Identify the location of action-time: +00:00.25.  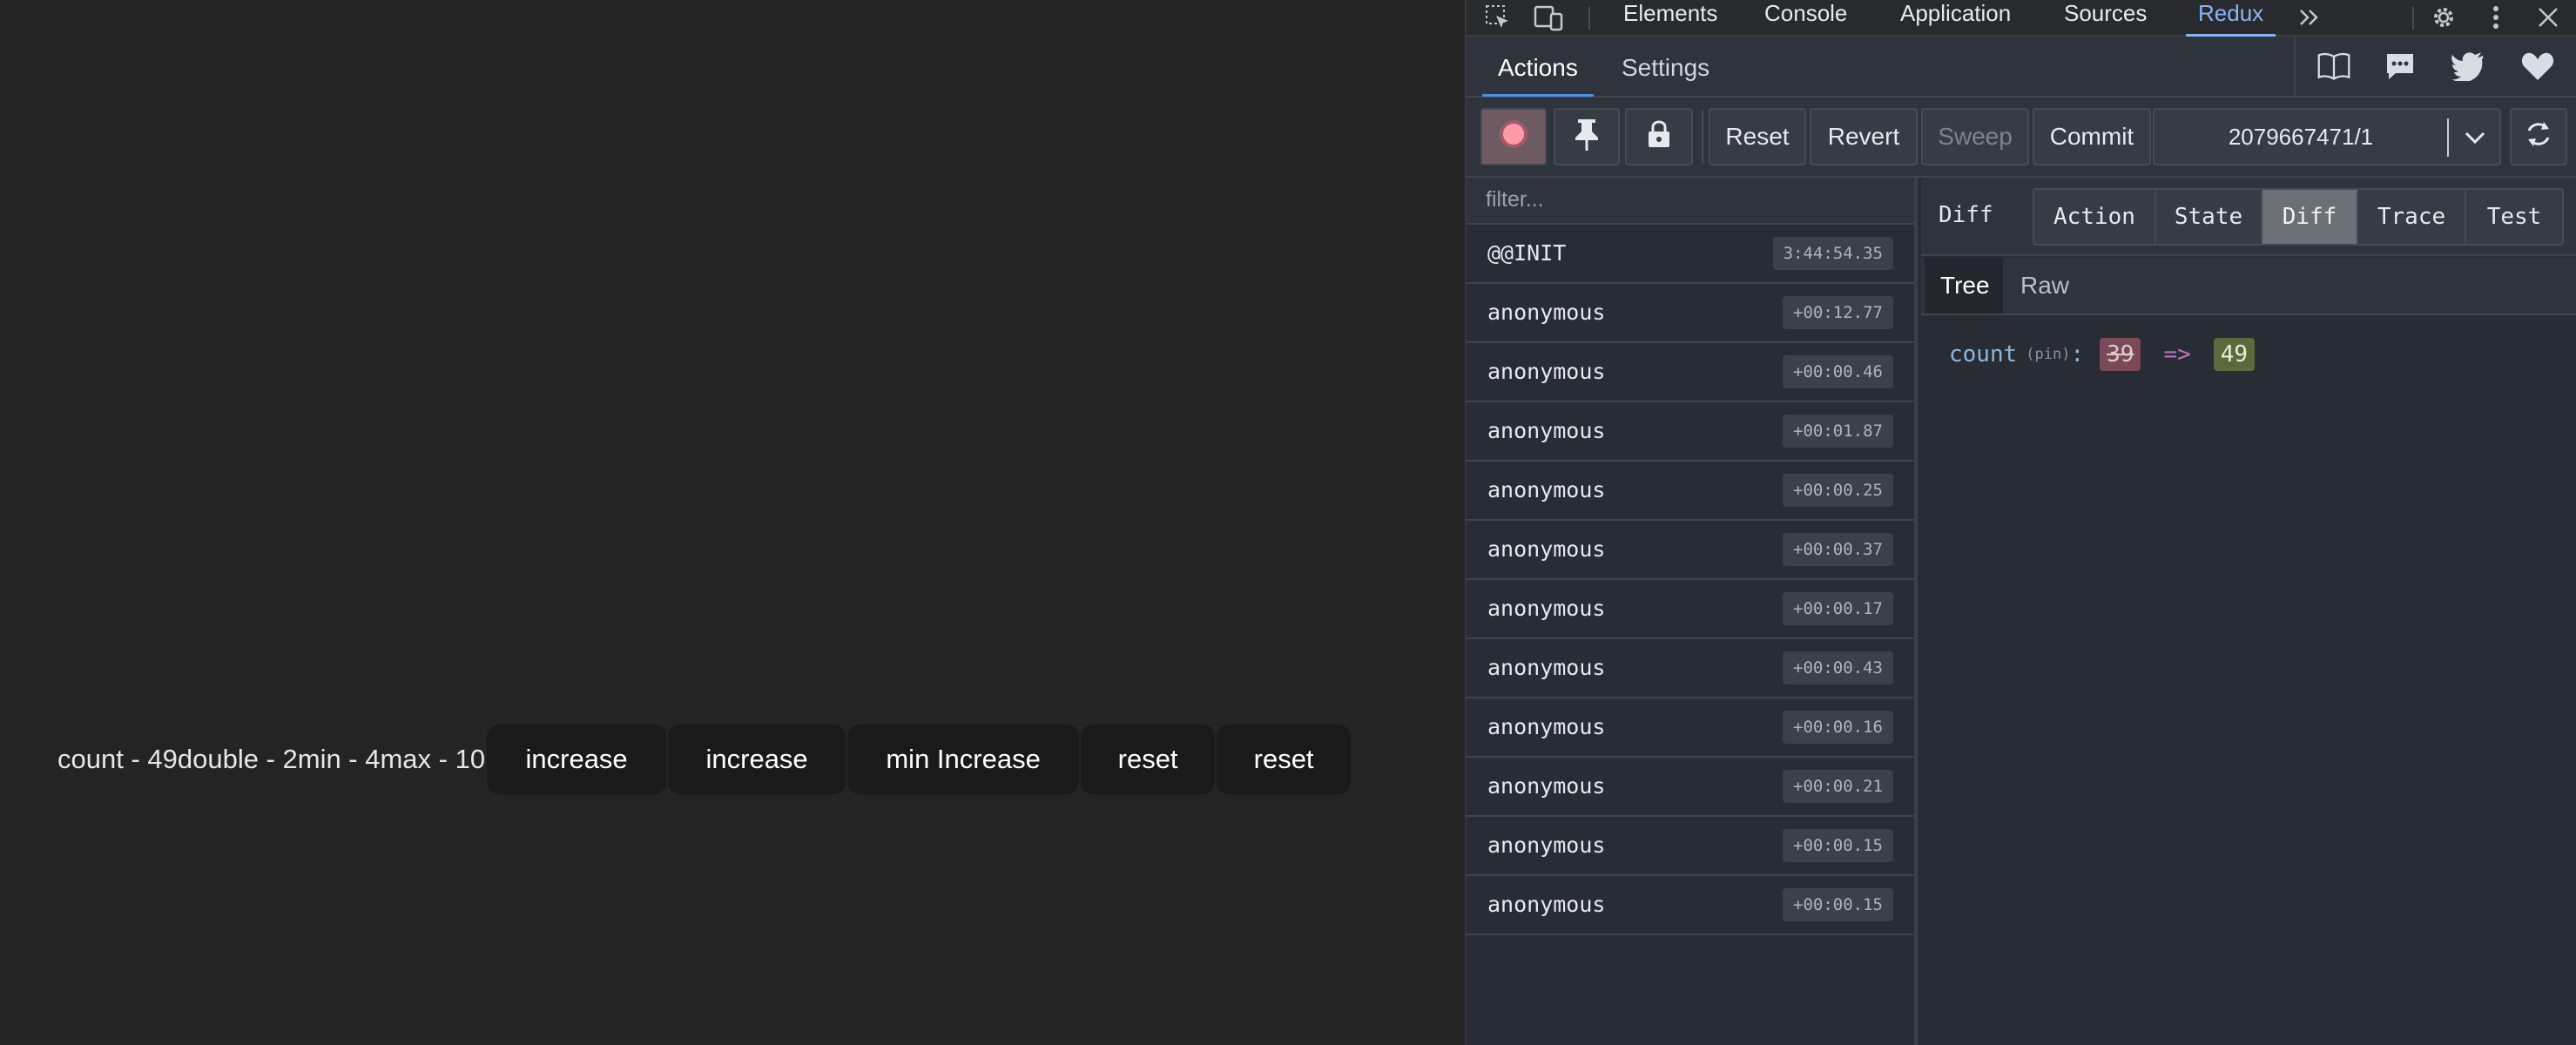
(1838, 490).